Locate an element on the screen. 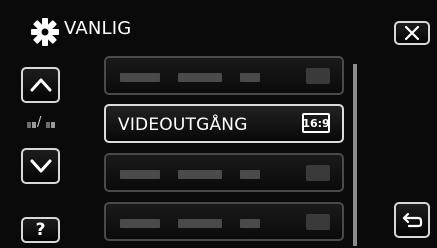 The width and height of the screenshot is (437, 248). aspect-ratio-badge: 16:9 is located at coordinates (316, 123).